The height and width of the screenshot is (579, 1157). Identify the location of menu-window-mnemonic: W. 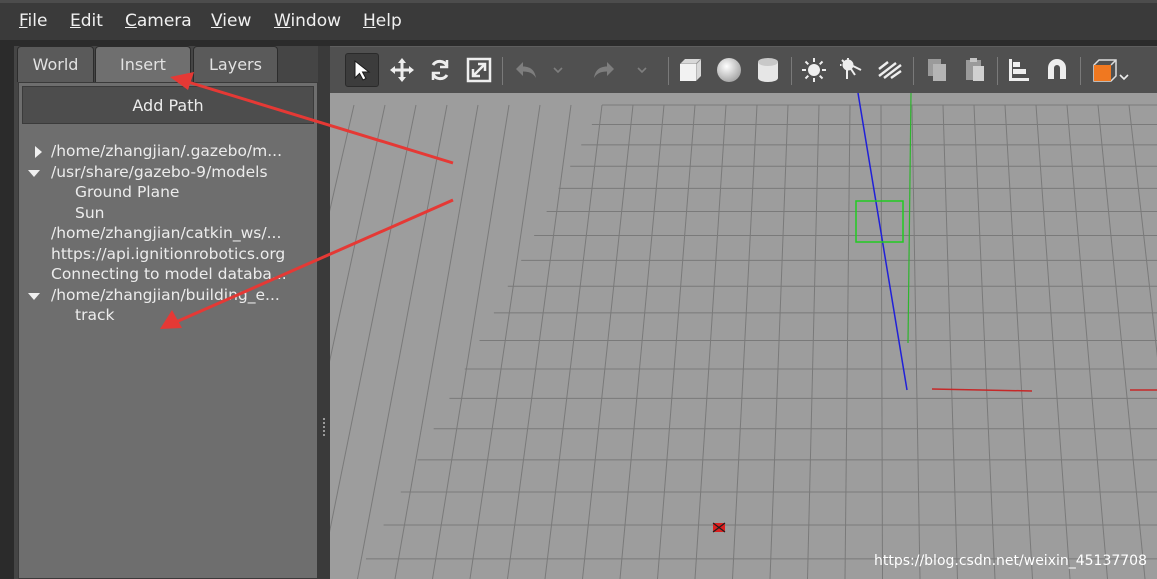
(282, 21).